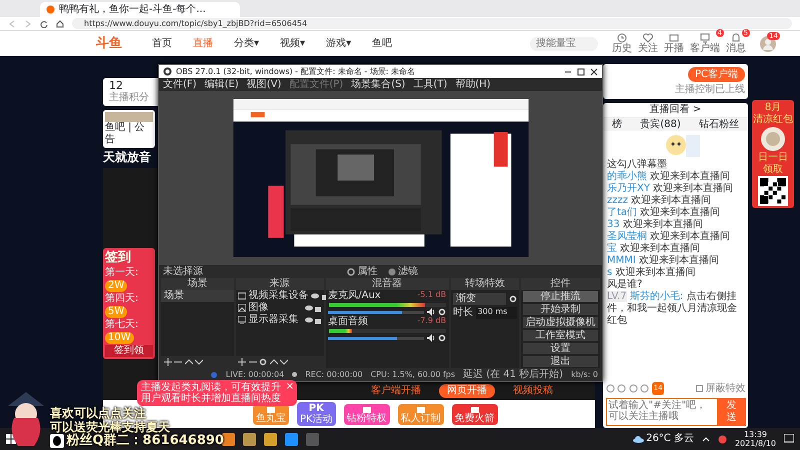 The height and width of the screenshot is (450, 800). I want to click on weather-widget: 26°C 多云, so click(663, 439).